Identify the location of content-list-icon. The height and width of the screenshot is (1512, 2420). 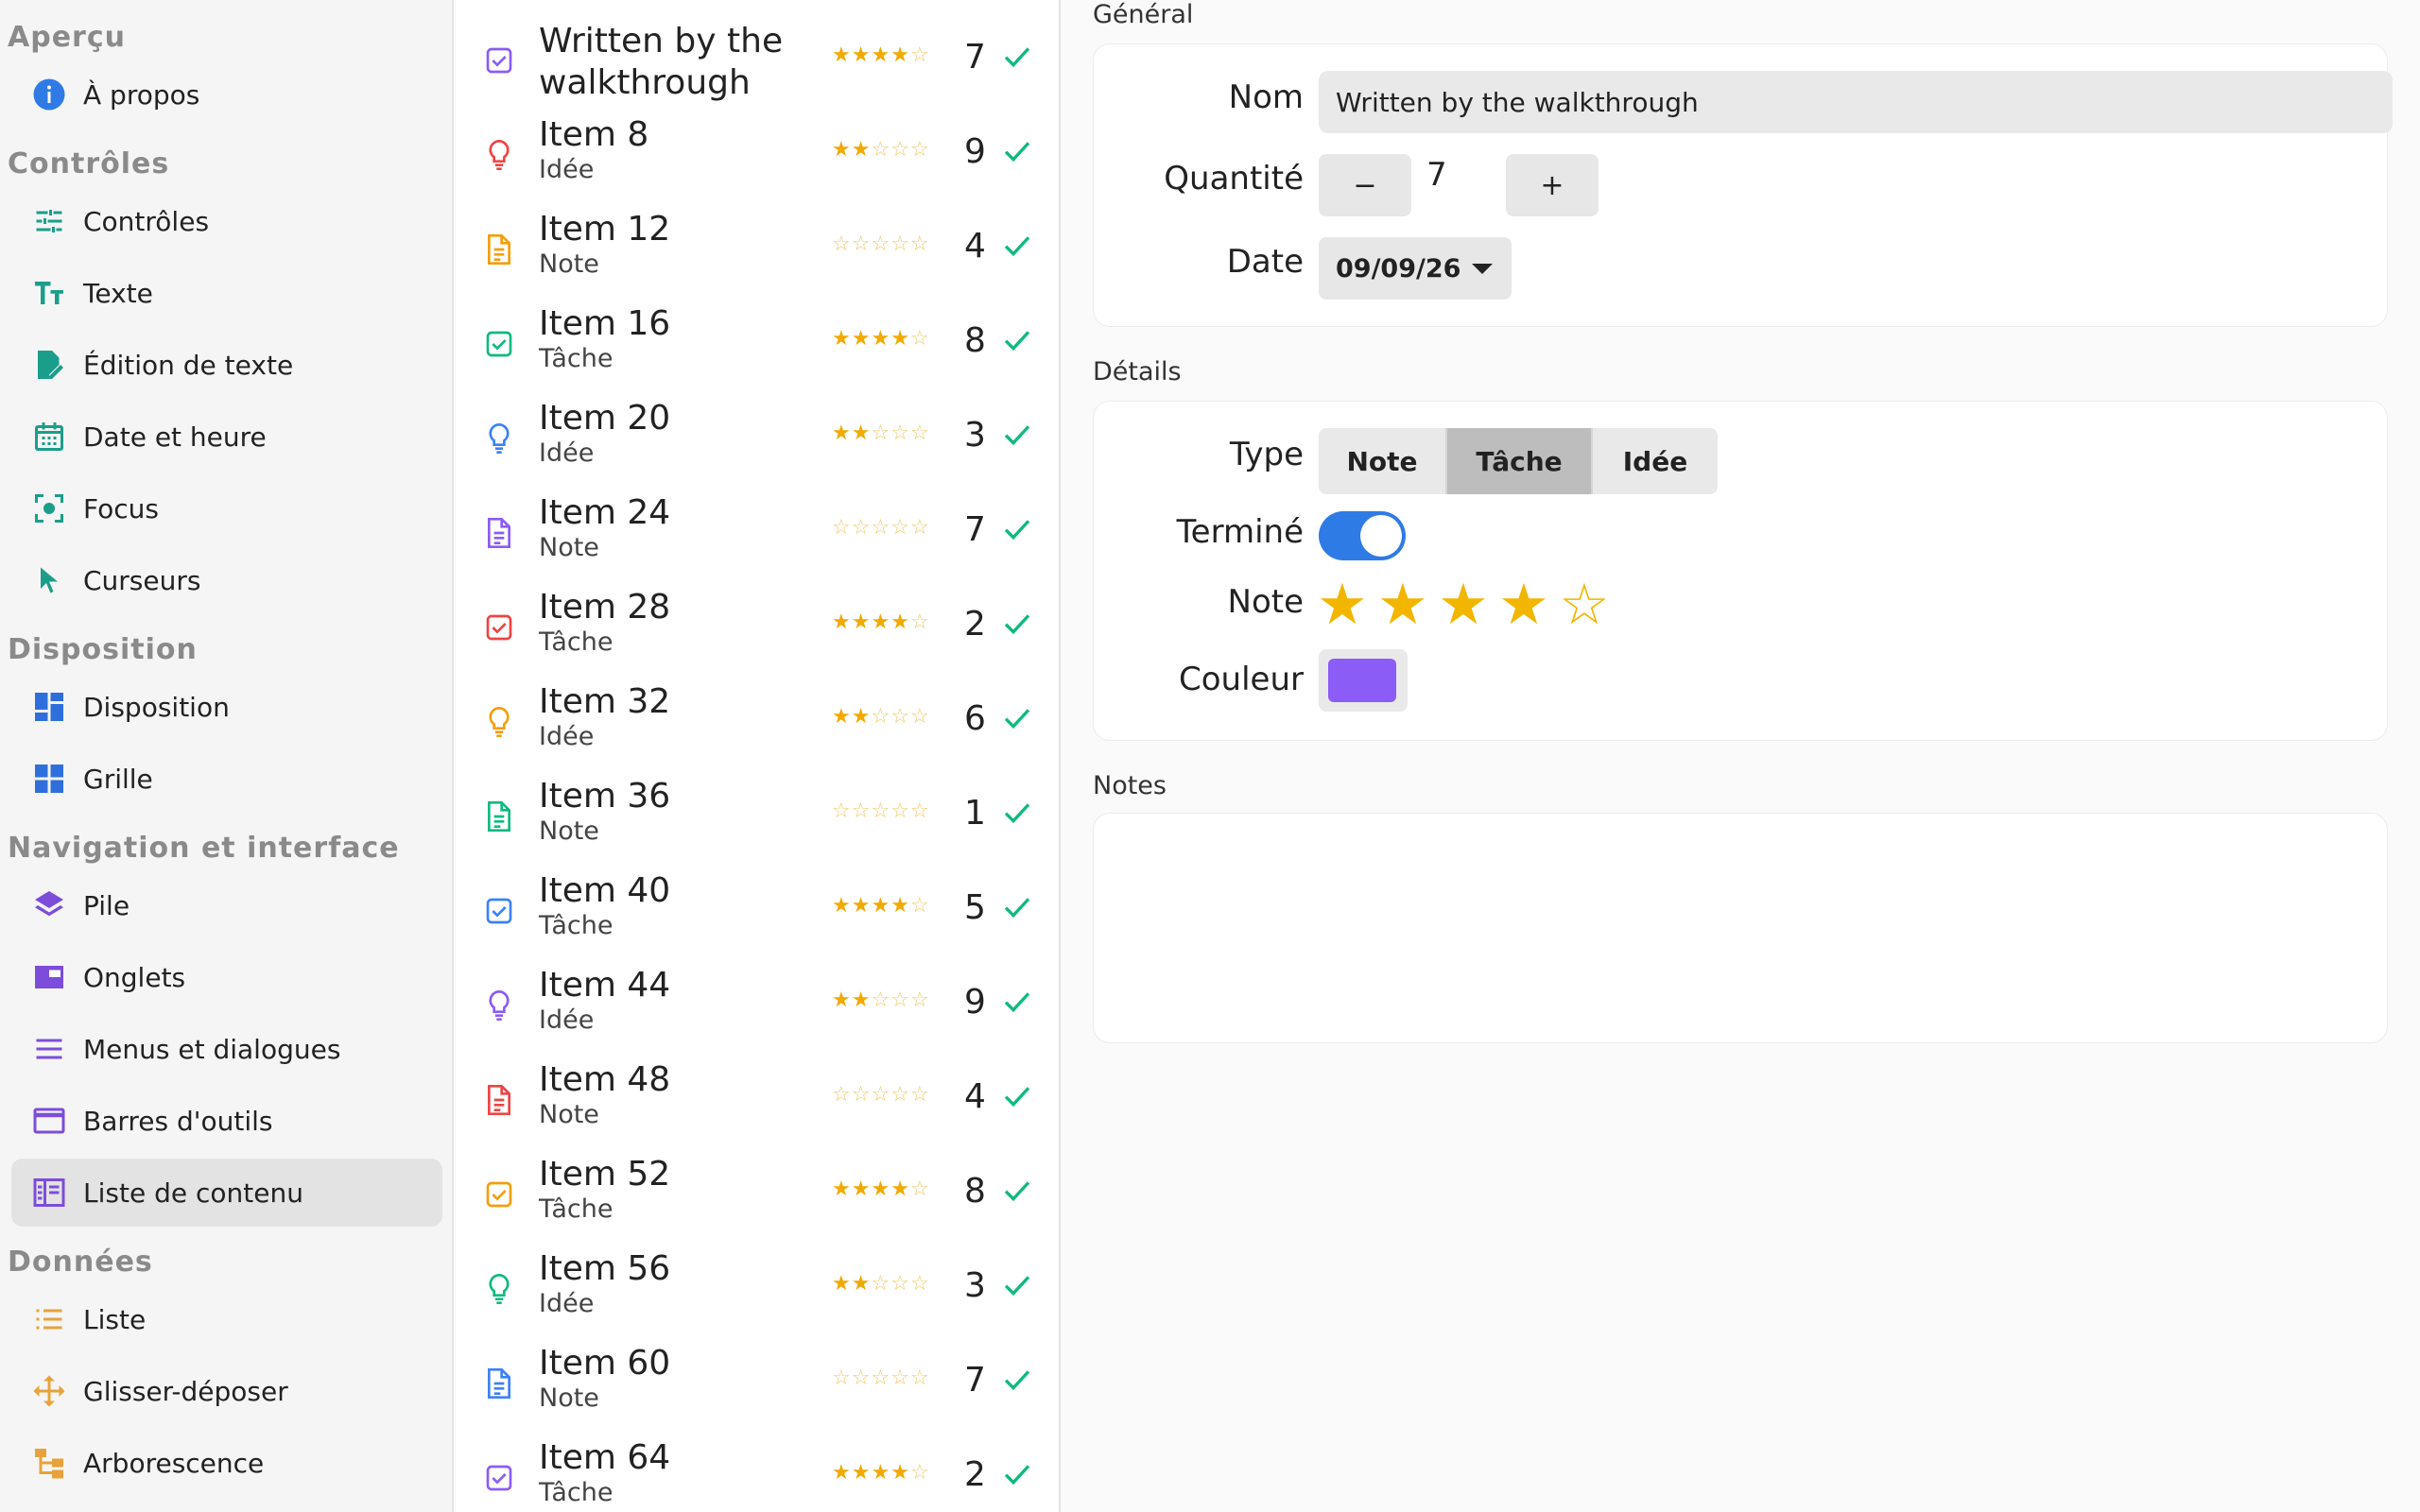
(49, 1192).